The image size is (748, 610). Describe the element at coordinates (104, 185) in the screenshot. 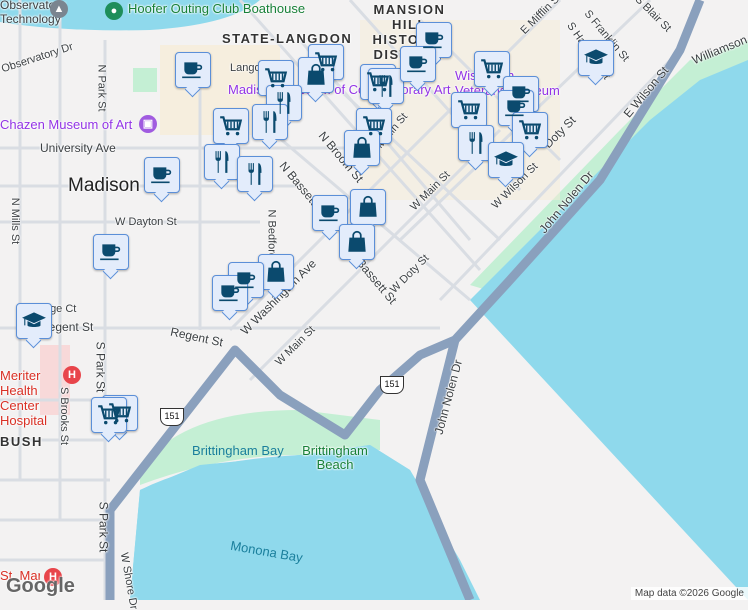

I see `city-madison: Madison` at that location.